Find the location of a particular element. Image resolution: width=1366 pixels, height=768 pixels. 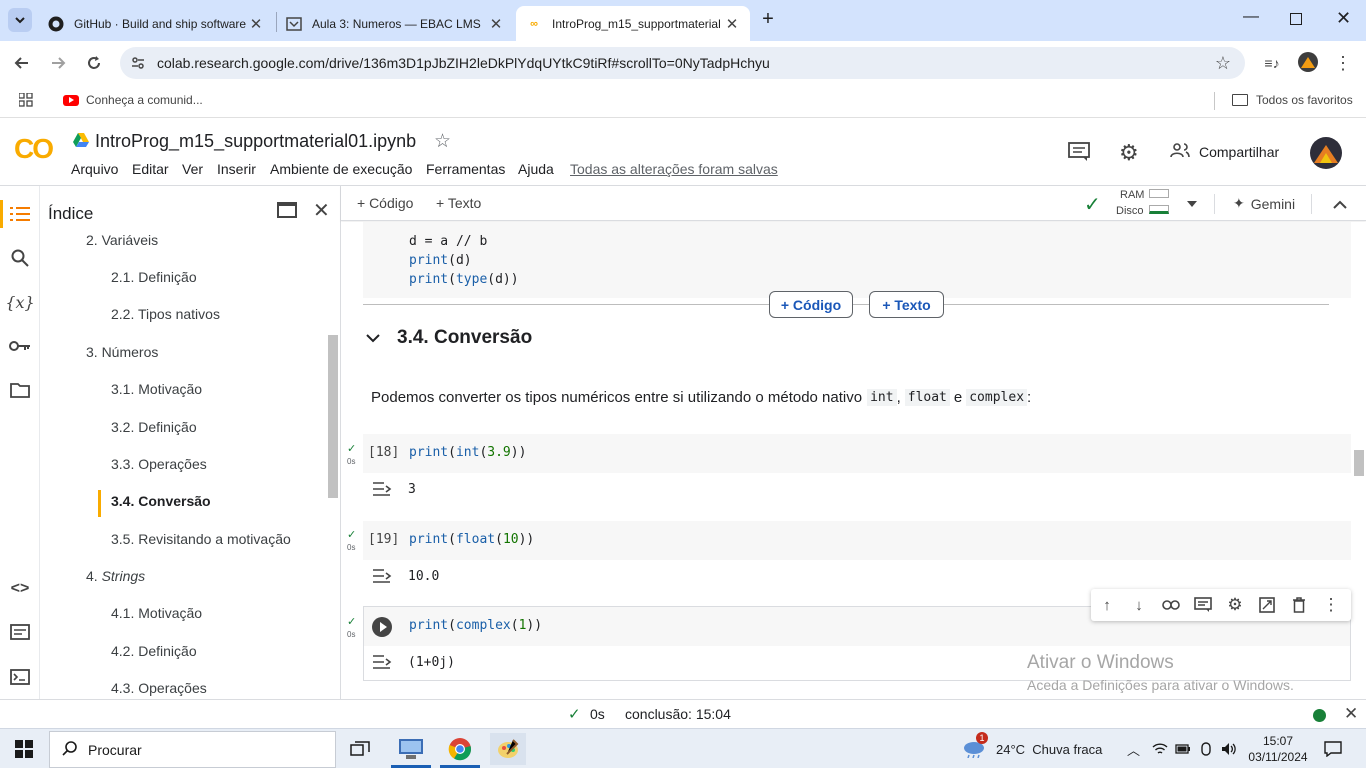

tab-colab: ∞ IntroProg_m15_supportmaterial ✕ is located at coordinates (633, 23).